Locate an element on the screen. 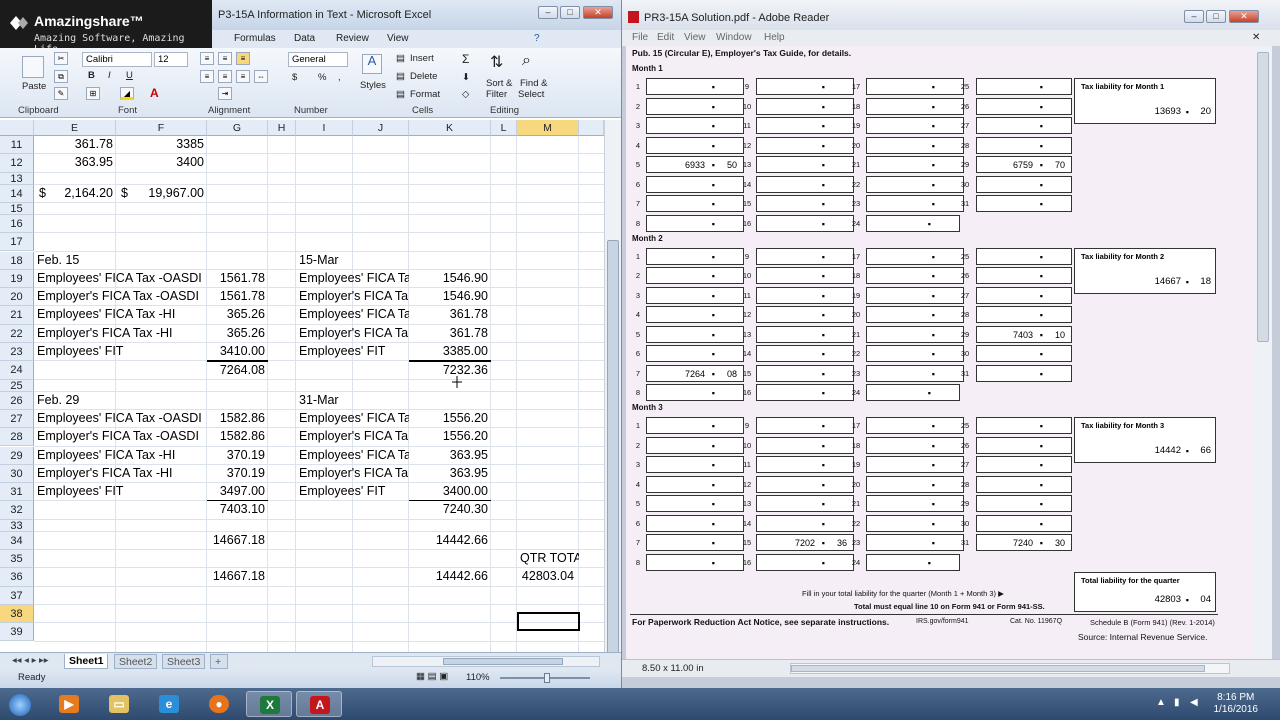 This screenshot has width=1280, height=720. format-painter-icon: ✎ is located at coordinates (61, 93).